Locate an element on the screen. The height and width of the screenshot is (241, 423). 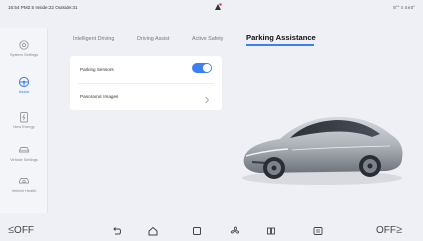
left-temp-control: ≤OFF is located at coordinates (21, 230).